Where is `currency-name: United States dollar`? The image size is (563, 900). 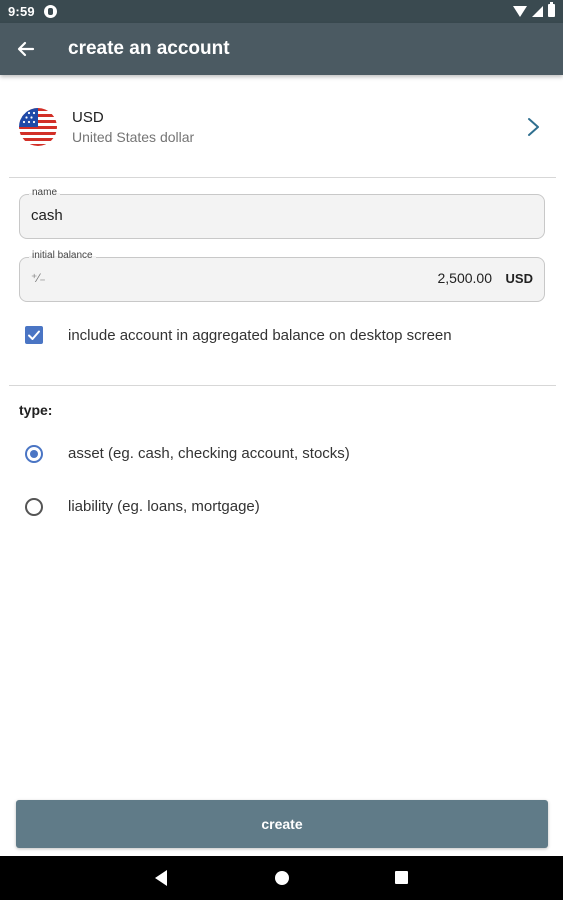
currency-name: United States dollar is located at coordinates (133, 137).